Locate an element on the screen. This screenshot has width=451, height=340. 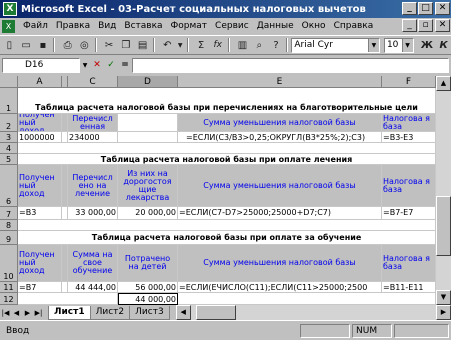
name-box: D16 is located at coordinates (41, 65).